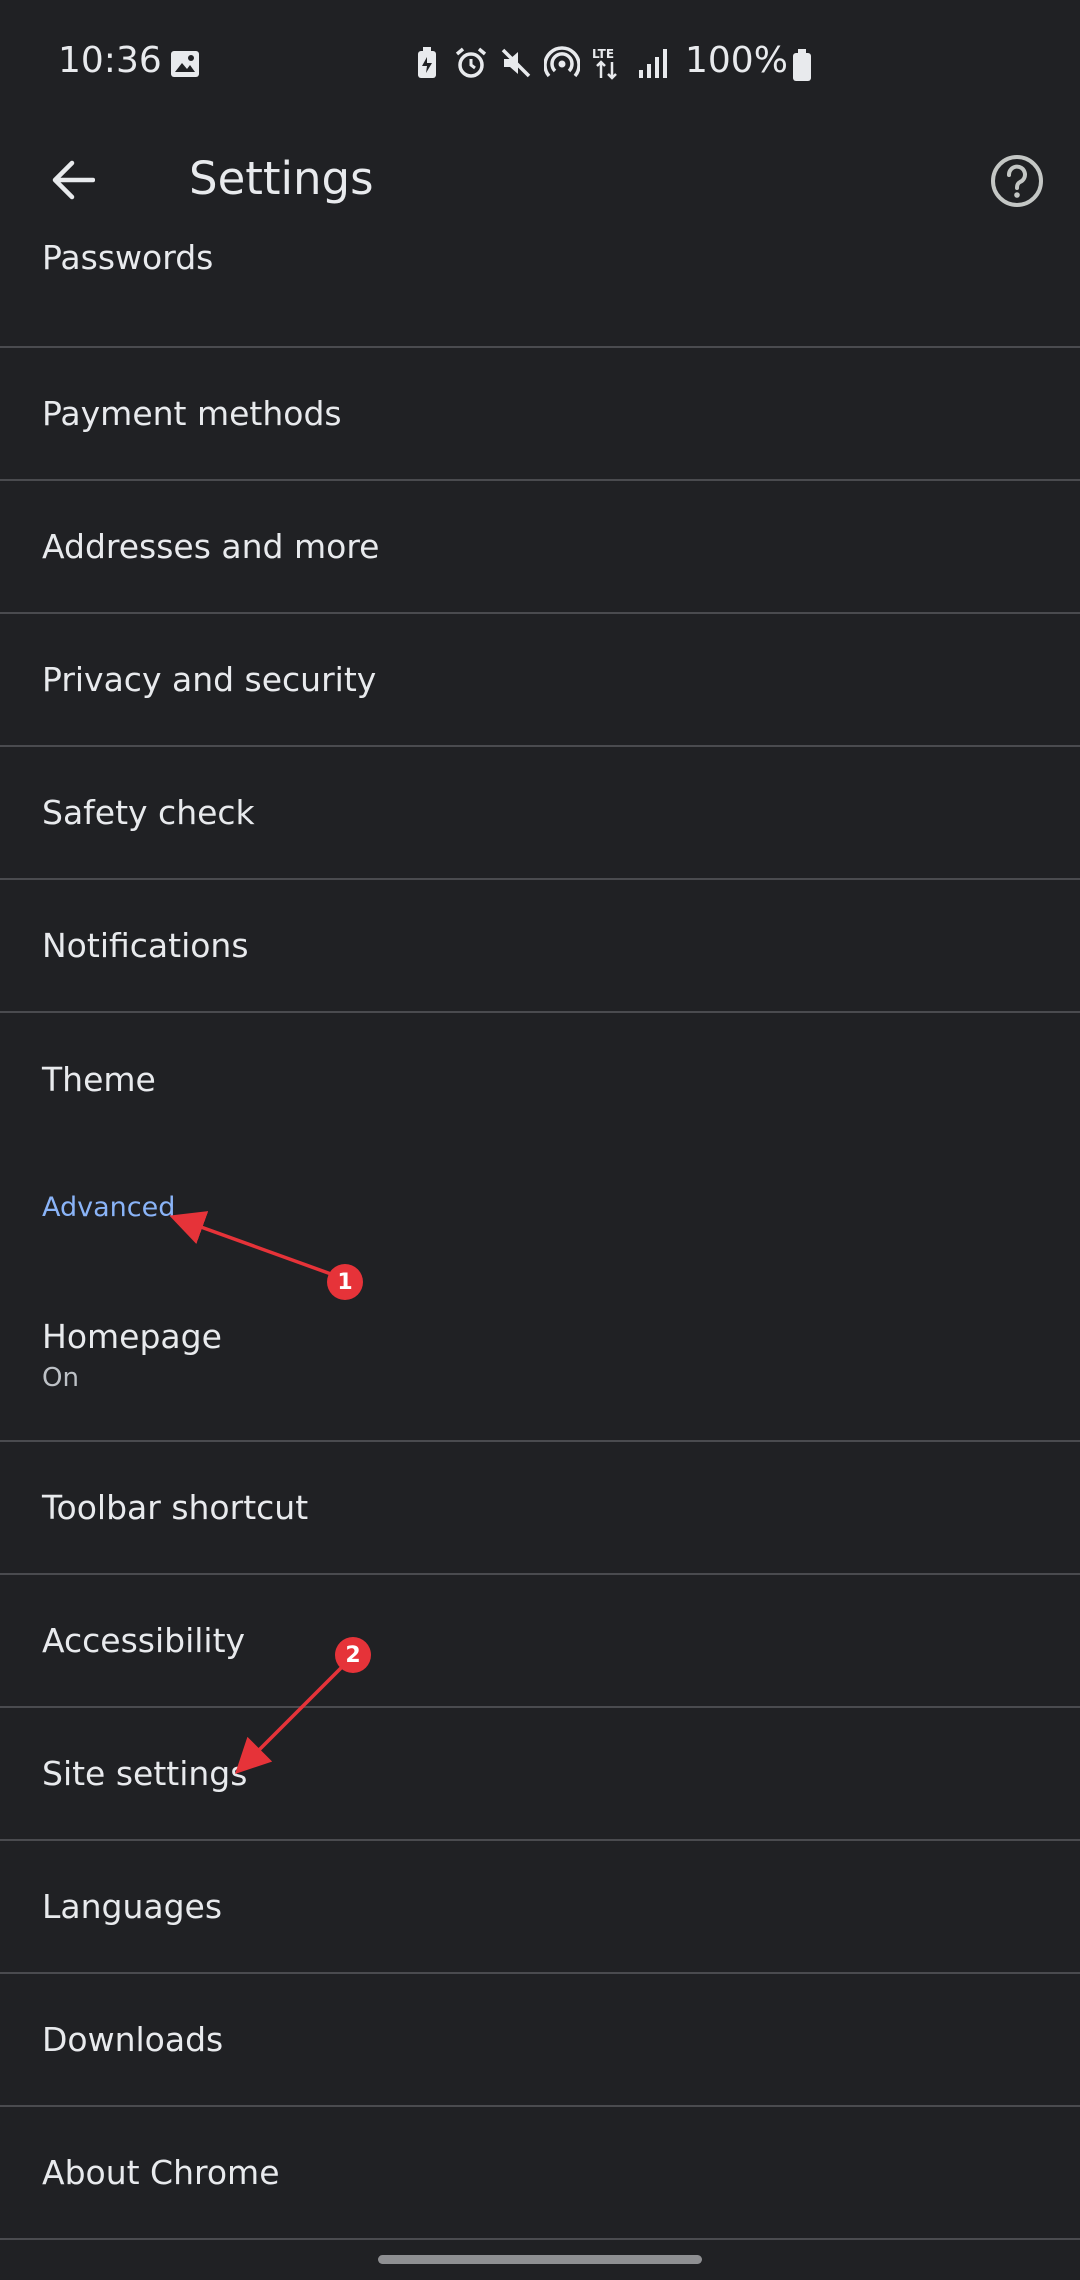 This screenshot has height=2280, width=1080. Describe the element at coordinates (540, 1356) in the screenshot. I see `settings-item-homepage: Homepage On` at that location.